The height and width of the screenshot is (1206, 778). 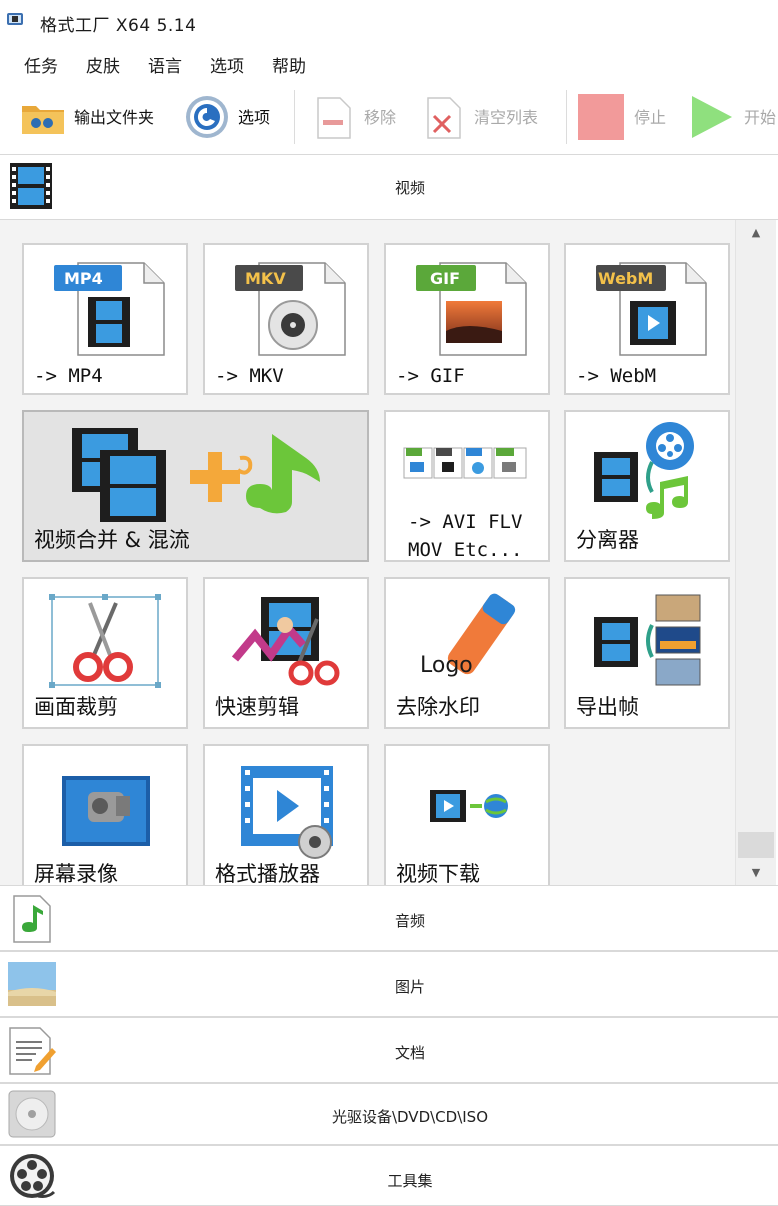 I want to click on remove-document-icon, so click(x=334, y=118).